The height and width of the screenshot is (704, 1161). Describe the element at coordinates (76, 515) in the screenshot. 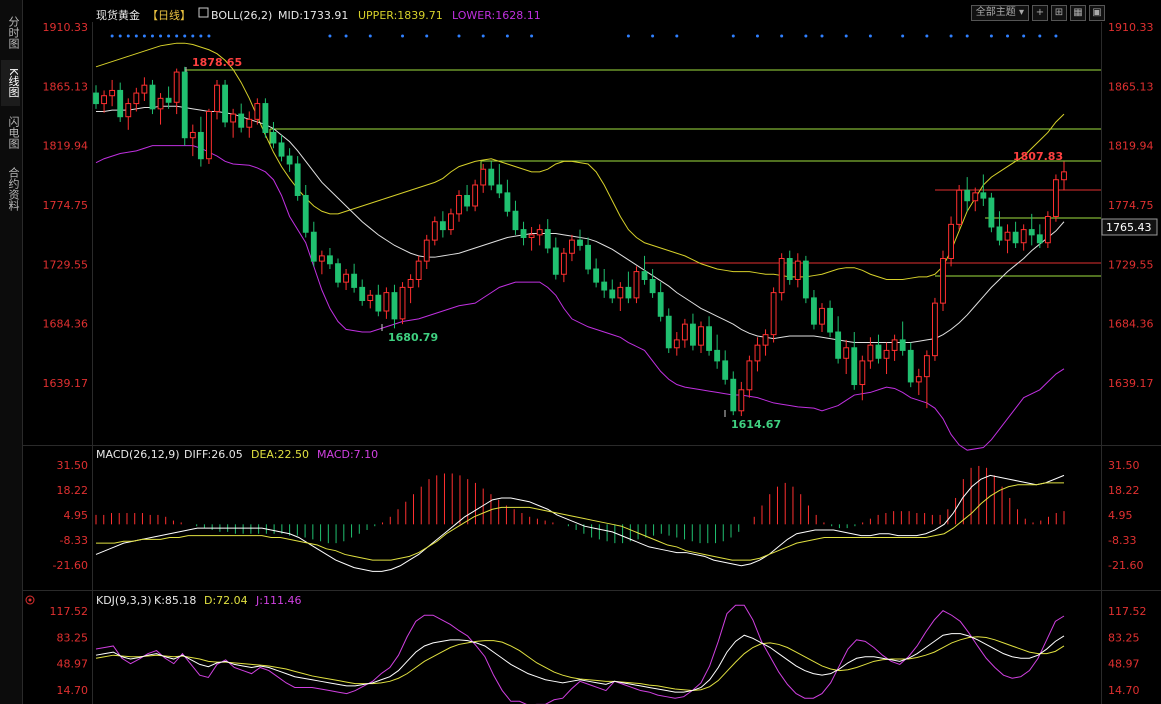

I see `macd-left-tick: 4.95` at that location.